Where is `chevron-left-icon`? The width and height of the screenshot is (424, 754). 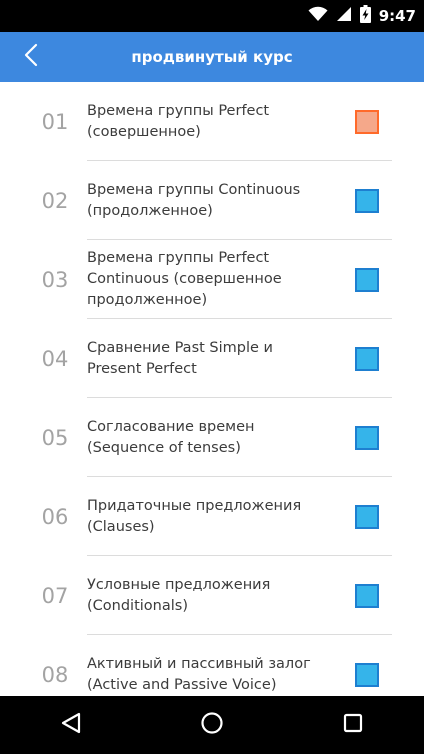 chevron-left-icon is located at coordinates (31, 57).